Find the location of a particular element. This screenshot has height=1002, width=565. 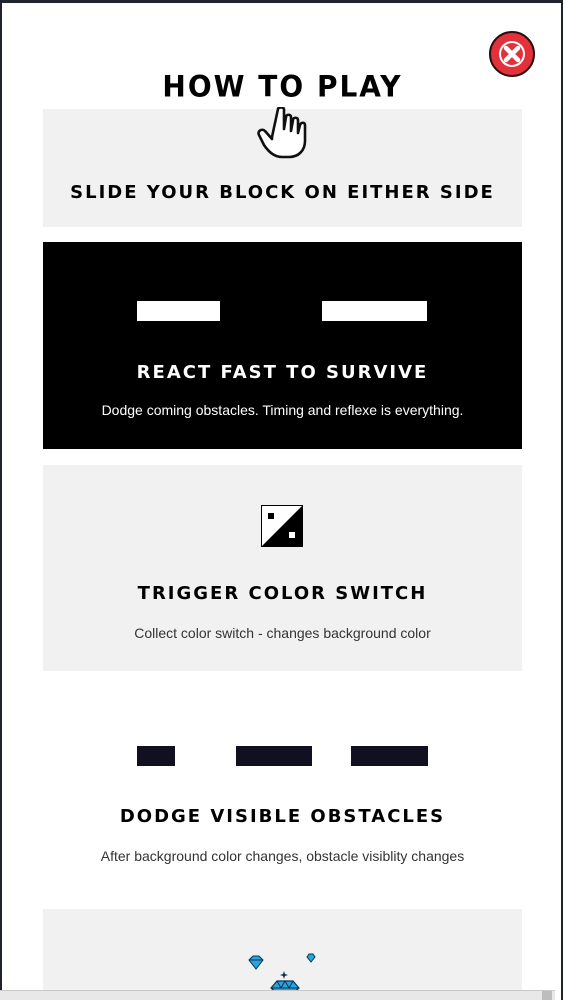

scrollbar-thumb is located at coordinates (547, 995).